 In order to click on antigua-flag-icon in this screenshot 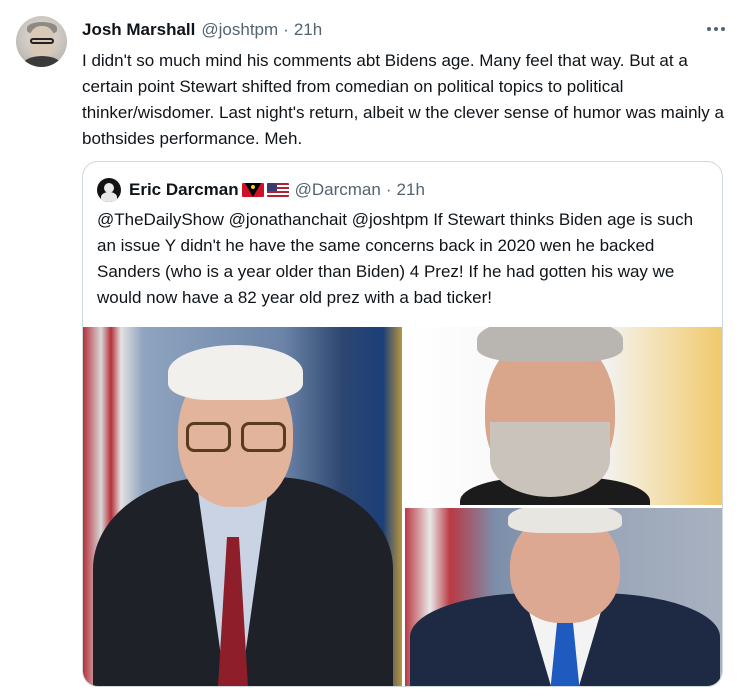, I will do `click(252, 190)`.